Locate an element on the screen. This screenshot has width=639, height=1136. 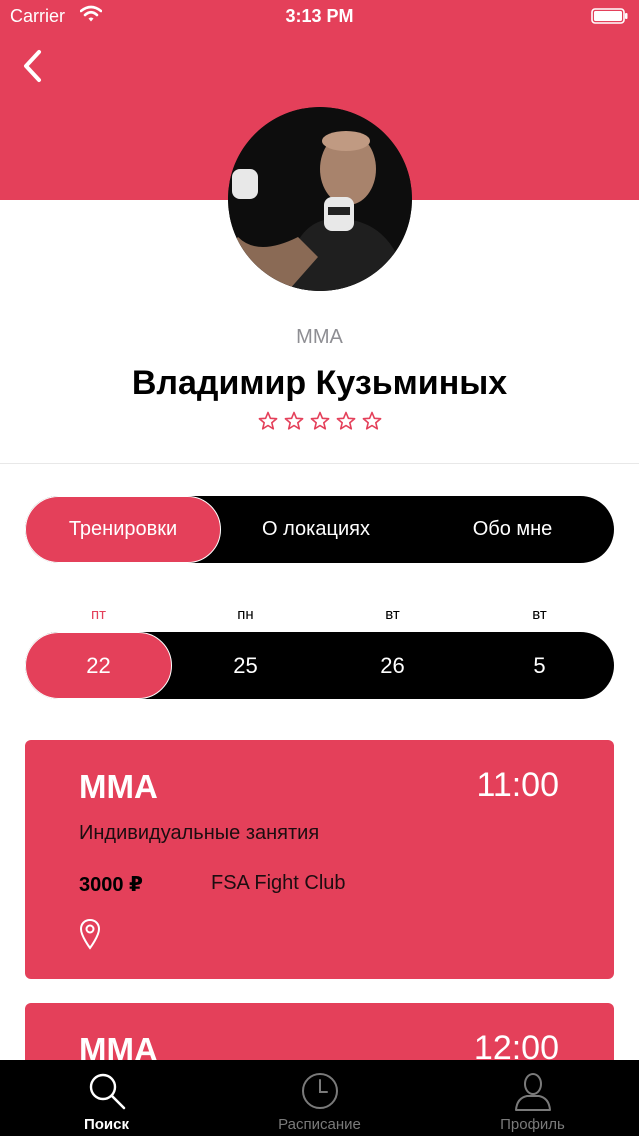
tab-about-me: Обо мне is located at coordinates (512, 529).